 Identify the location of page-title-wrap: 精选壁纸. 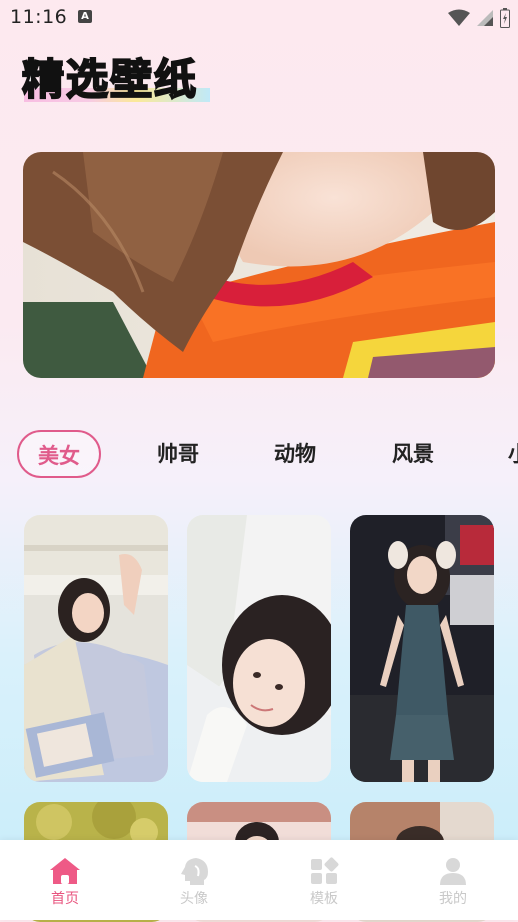
(121, 82).